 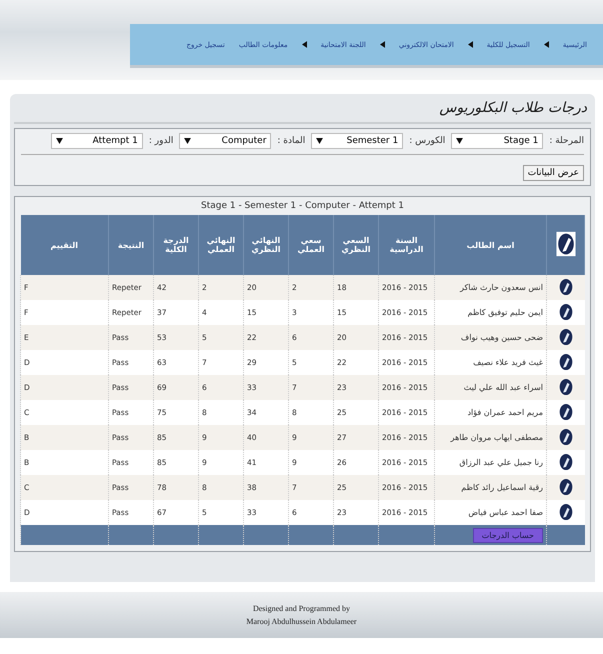 I want to click on calculate-button: حساب الدرجات, so click(x=507, y=535).